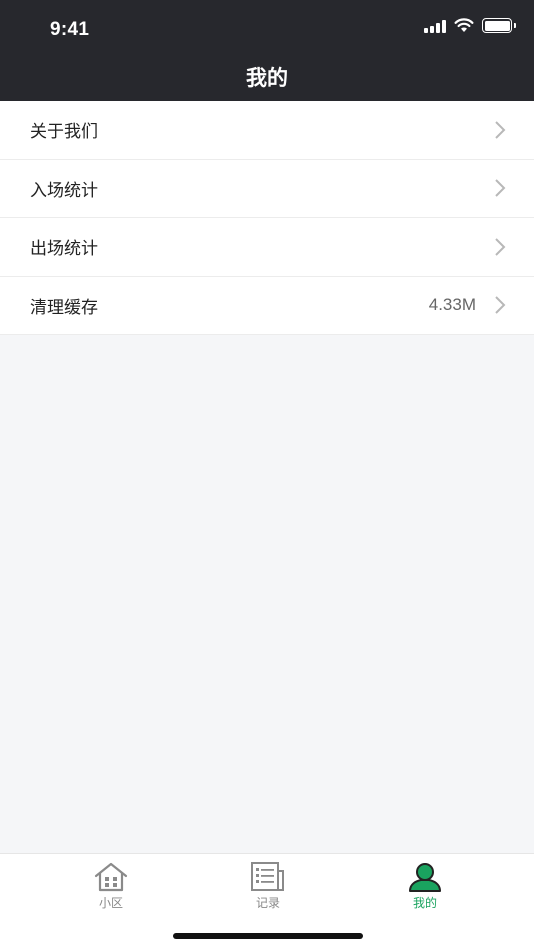 Image resolution: width=534 pixels, height=950 pixels. Describe the element at coordinates (267, 247) in the screenshot. I see `menu-item-exit-statistics: 出场统计` at that location.